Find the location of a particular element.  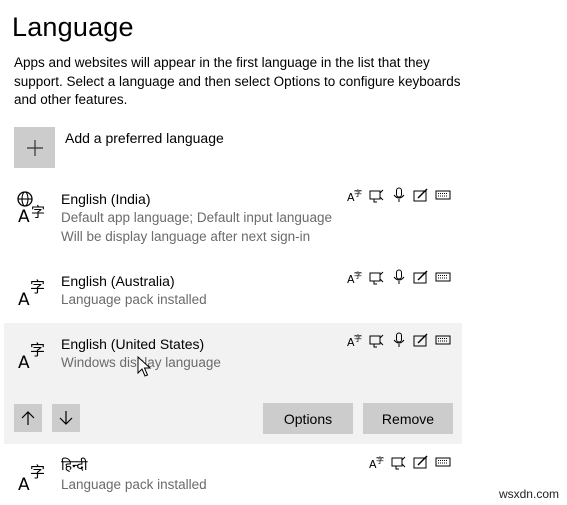

arrow-up-icon is located at coordinates (28, 418).